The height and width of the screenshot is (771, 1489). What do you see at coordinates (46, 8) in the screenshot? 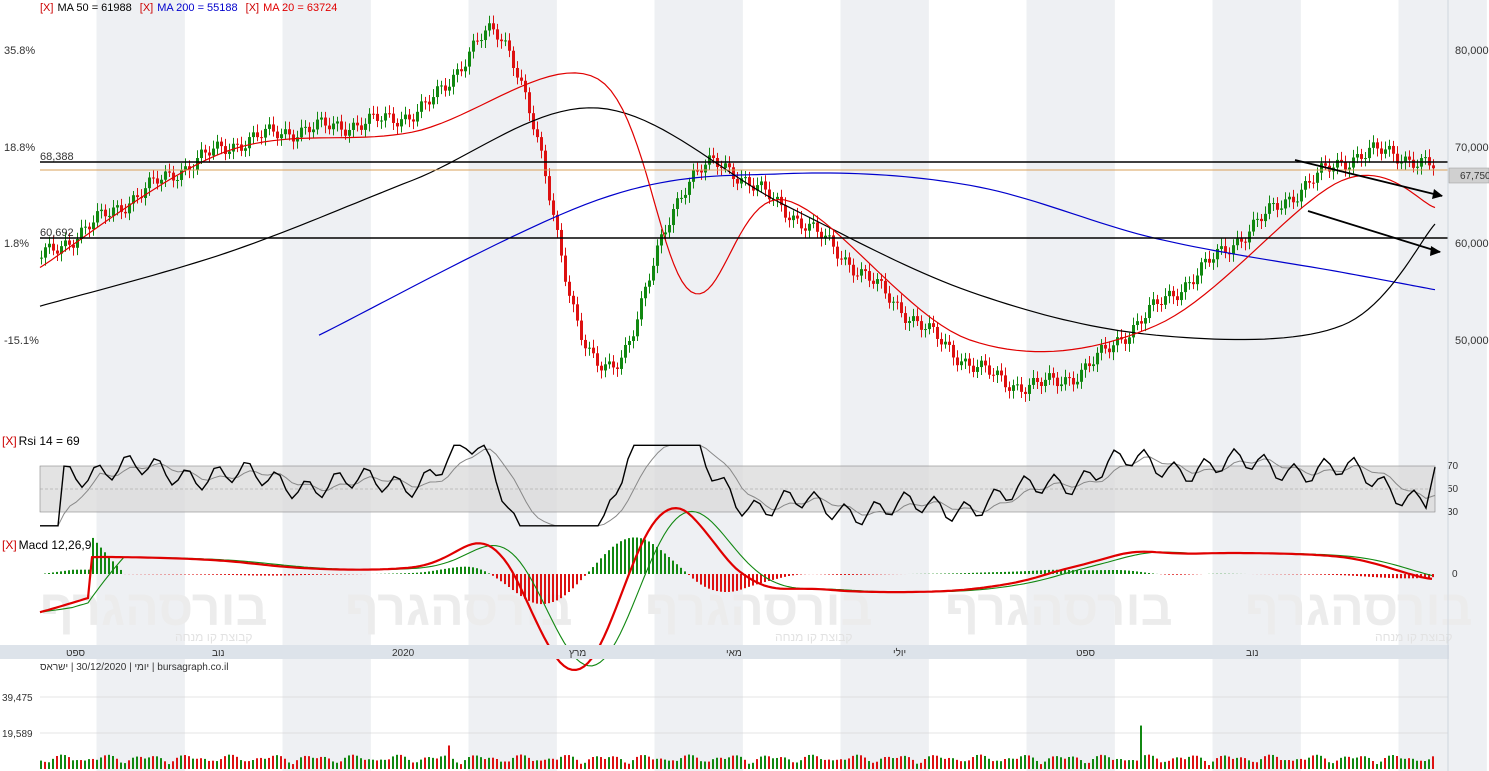
I see `legend-ma50-close: [X]` at bounding box center [46, 8].